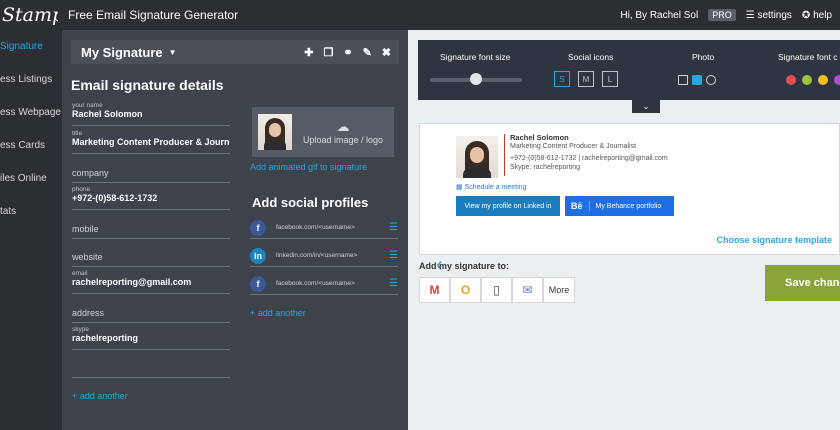  I want to click on add-icon: ✚, so click(308, 52).